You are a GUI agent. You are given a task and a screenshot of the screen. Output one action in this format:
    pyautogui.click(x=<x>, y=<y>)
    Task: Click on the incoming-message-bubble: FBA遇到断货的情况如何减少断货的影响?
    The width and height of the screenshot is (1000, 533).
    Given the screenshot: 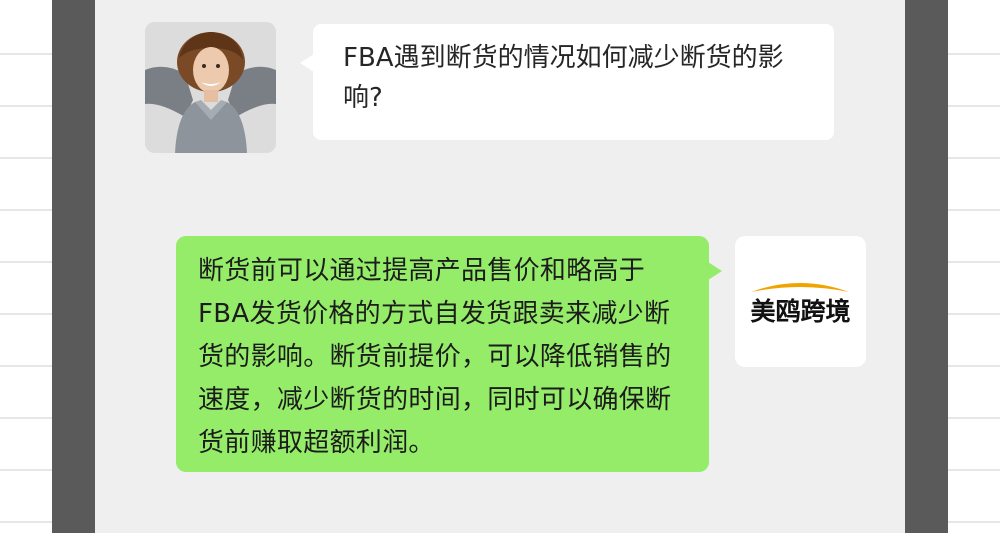 What is the action you would take?
    pyautogui.click(x=567, y=82)
    